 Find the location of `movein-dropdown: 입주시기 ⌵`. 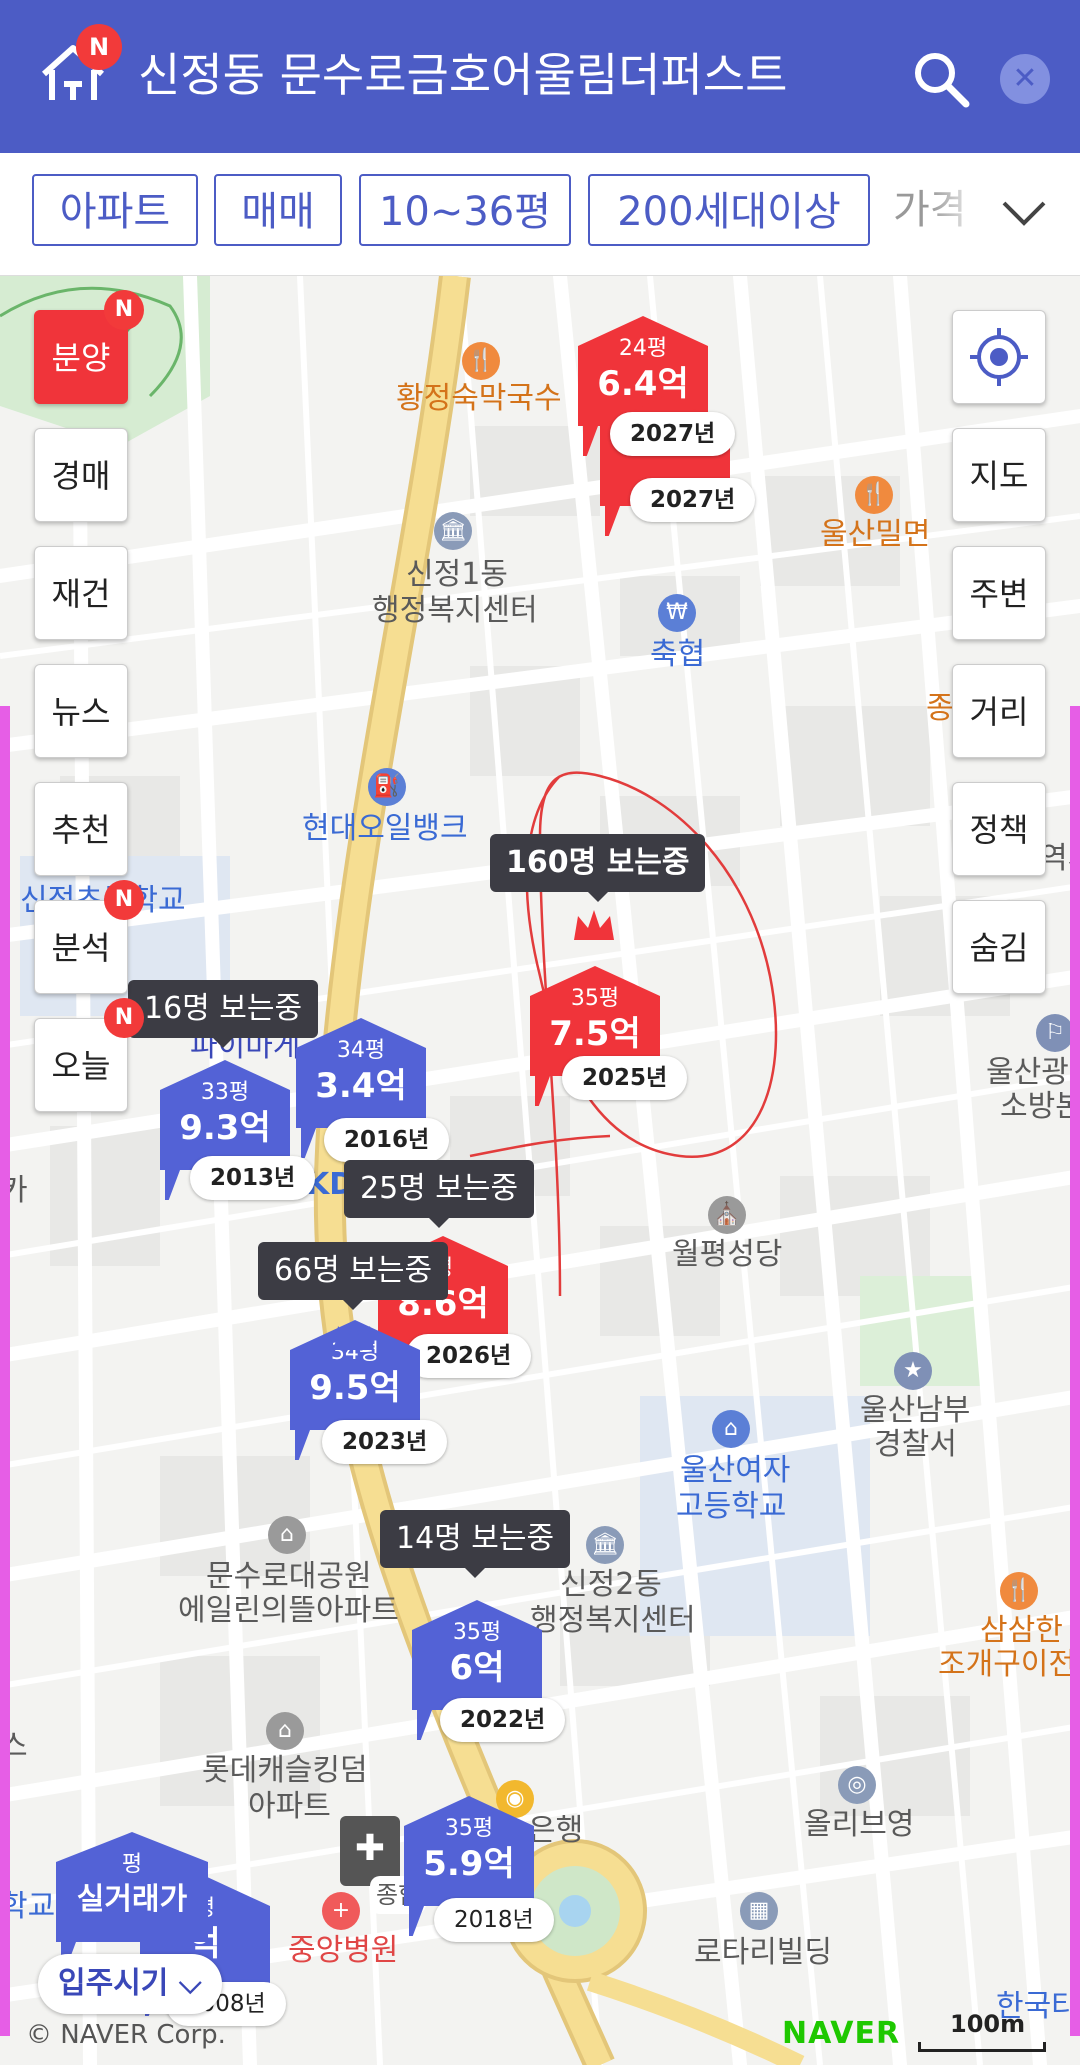

movein-dropdown: 입주시기 ⌵ is located at coordinates (130, 1984).